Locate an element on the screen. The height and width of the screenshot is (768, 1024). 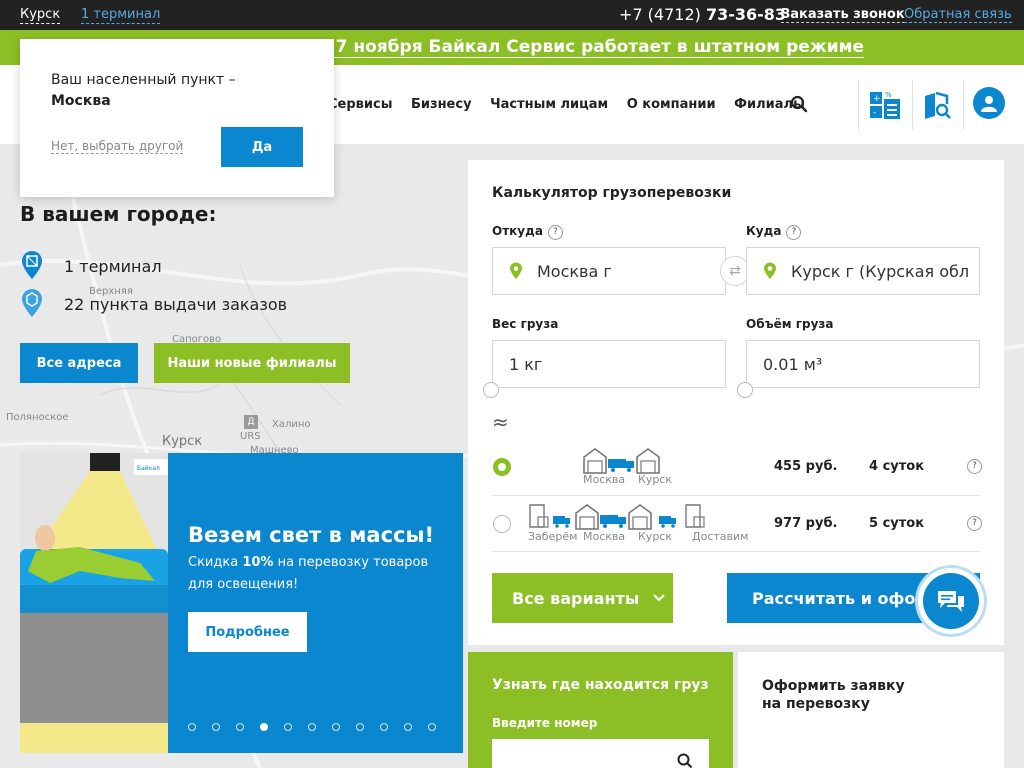
all-variants-button: Все варианты is located at coordinates (582, 598).